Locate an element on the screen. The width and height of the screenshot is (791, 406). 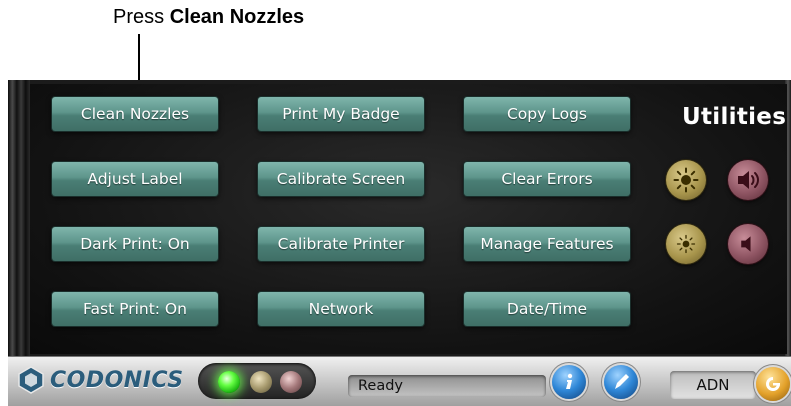
volume-up-button is located at coordinates (748, 180).